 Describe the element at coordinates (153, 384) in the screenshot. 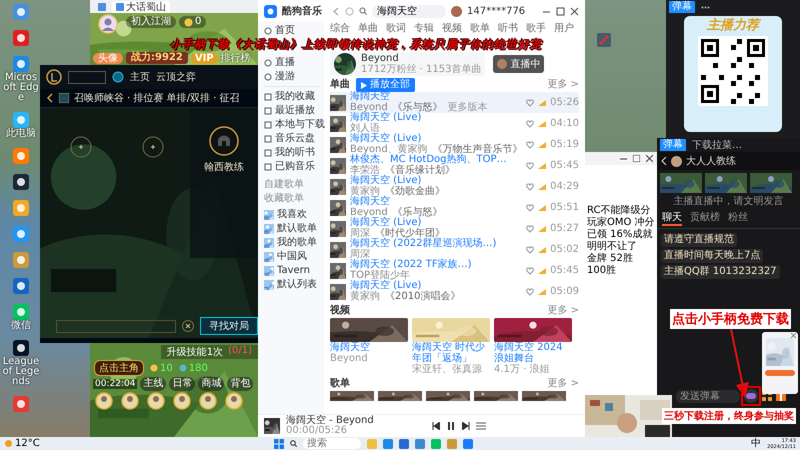

I see `menu-button: 主线` at that location.